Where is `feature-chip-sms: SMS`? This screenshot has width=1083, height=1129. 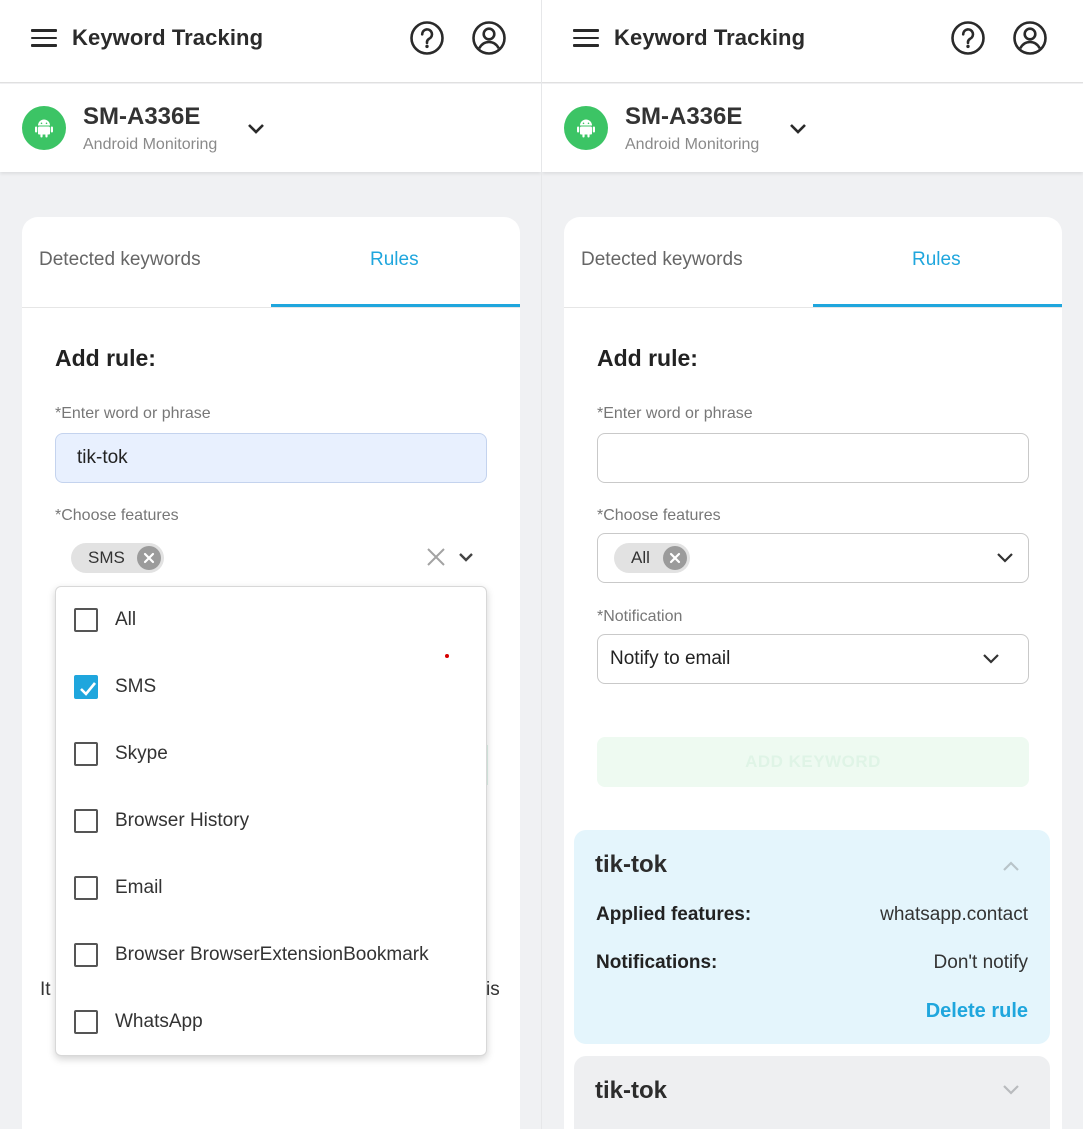 feature-chip-sms: SMS is located at coordinates (117, 558).